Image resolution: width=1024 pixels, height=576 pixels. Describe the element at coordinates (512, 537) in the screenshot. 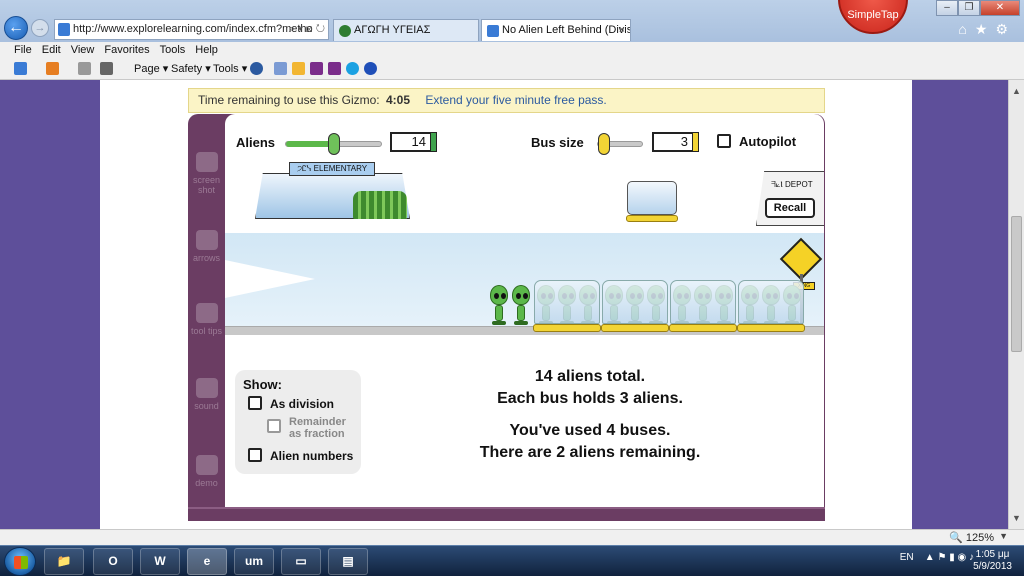

I see `status-bar: 🔍 125% ▼` at that location.